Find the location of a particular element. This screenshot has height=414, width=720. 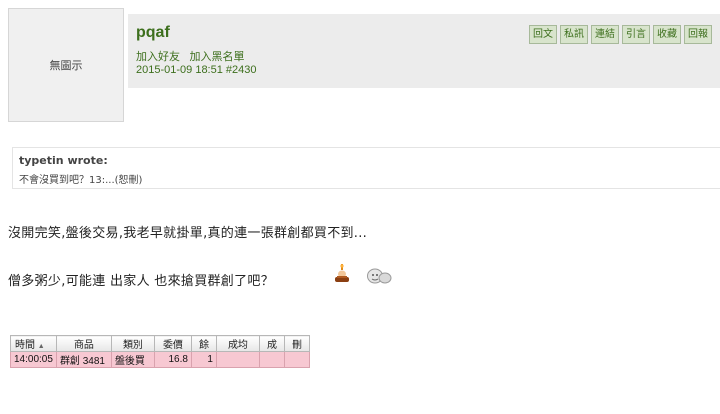

bookmark-button: 收藏 is located at coordinates (667, 34).